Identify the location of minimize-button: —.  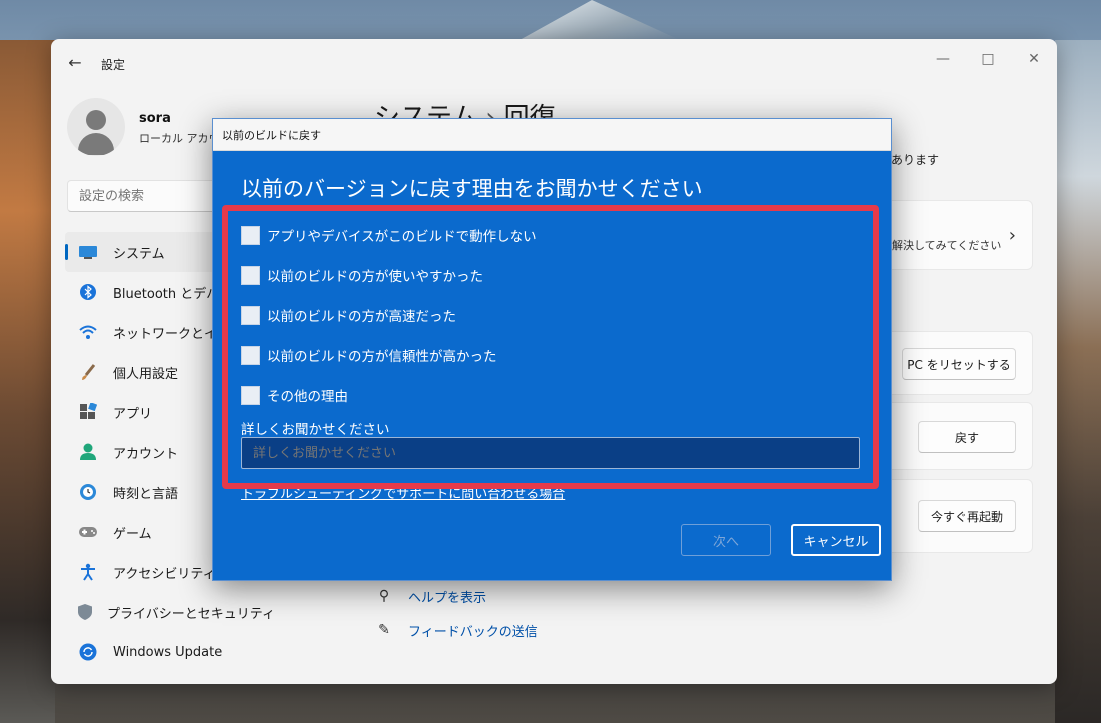
(943, 59).